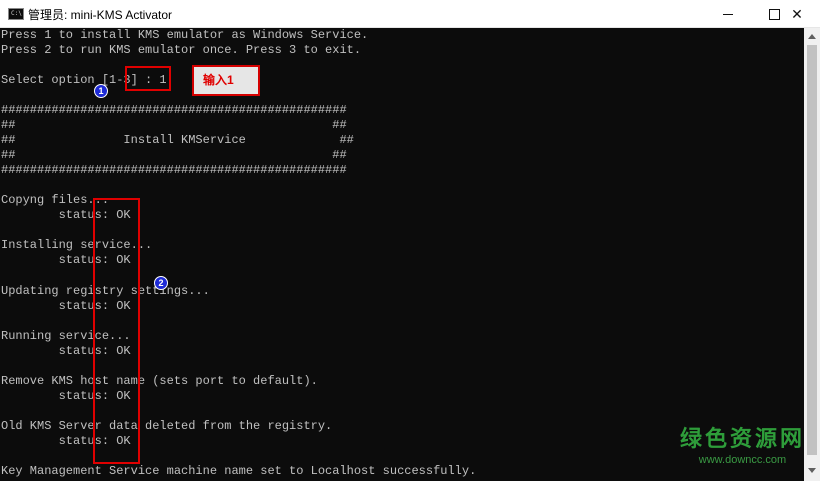  I want to click on input-highlight-box, so click(148, 78).